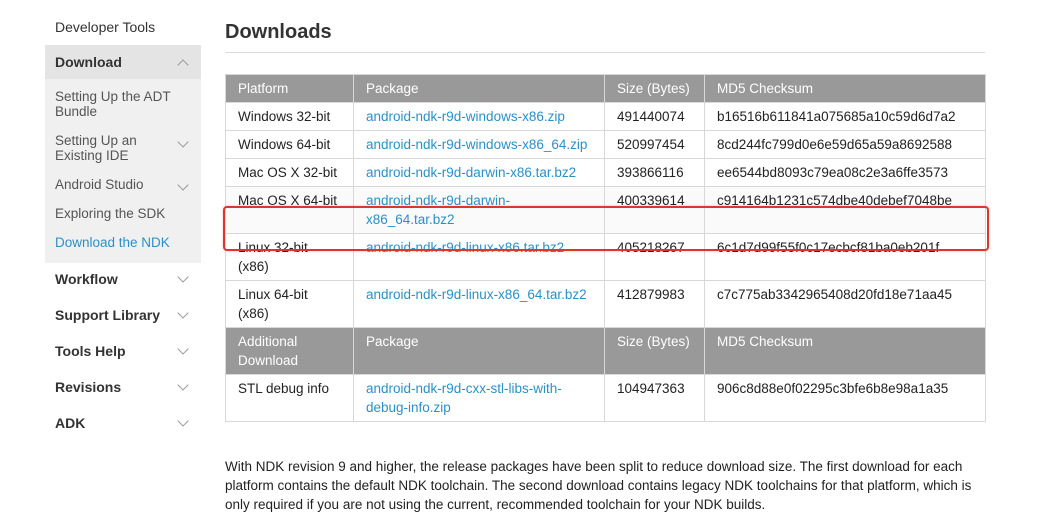 The height and width of the screenshot is (532, 1047). What do you see at coordinates (289, 210) in the screenshot?
I see `platform-cell: Mac OS X 64-bit` at bounding box center [289, 210].